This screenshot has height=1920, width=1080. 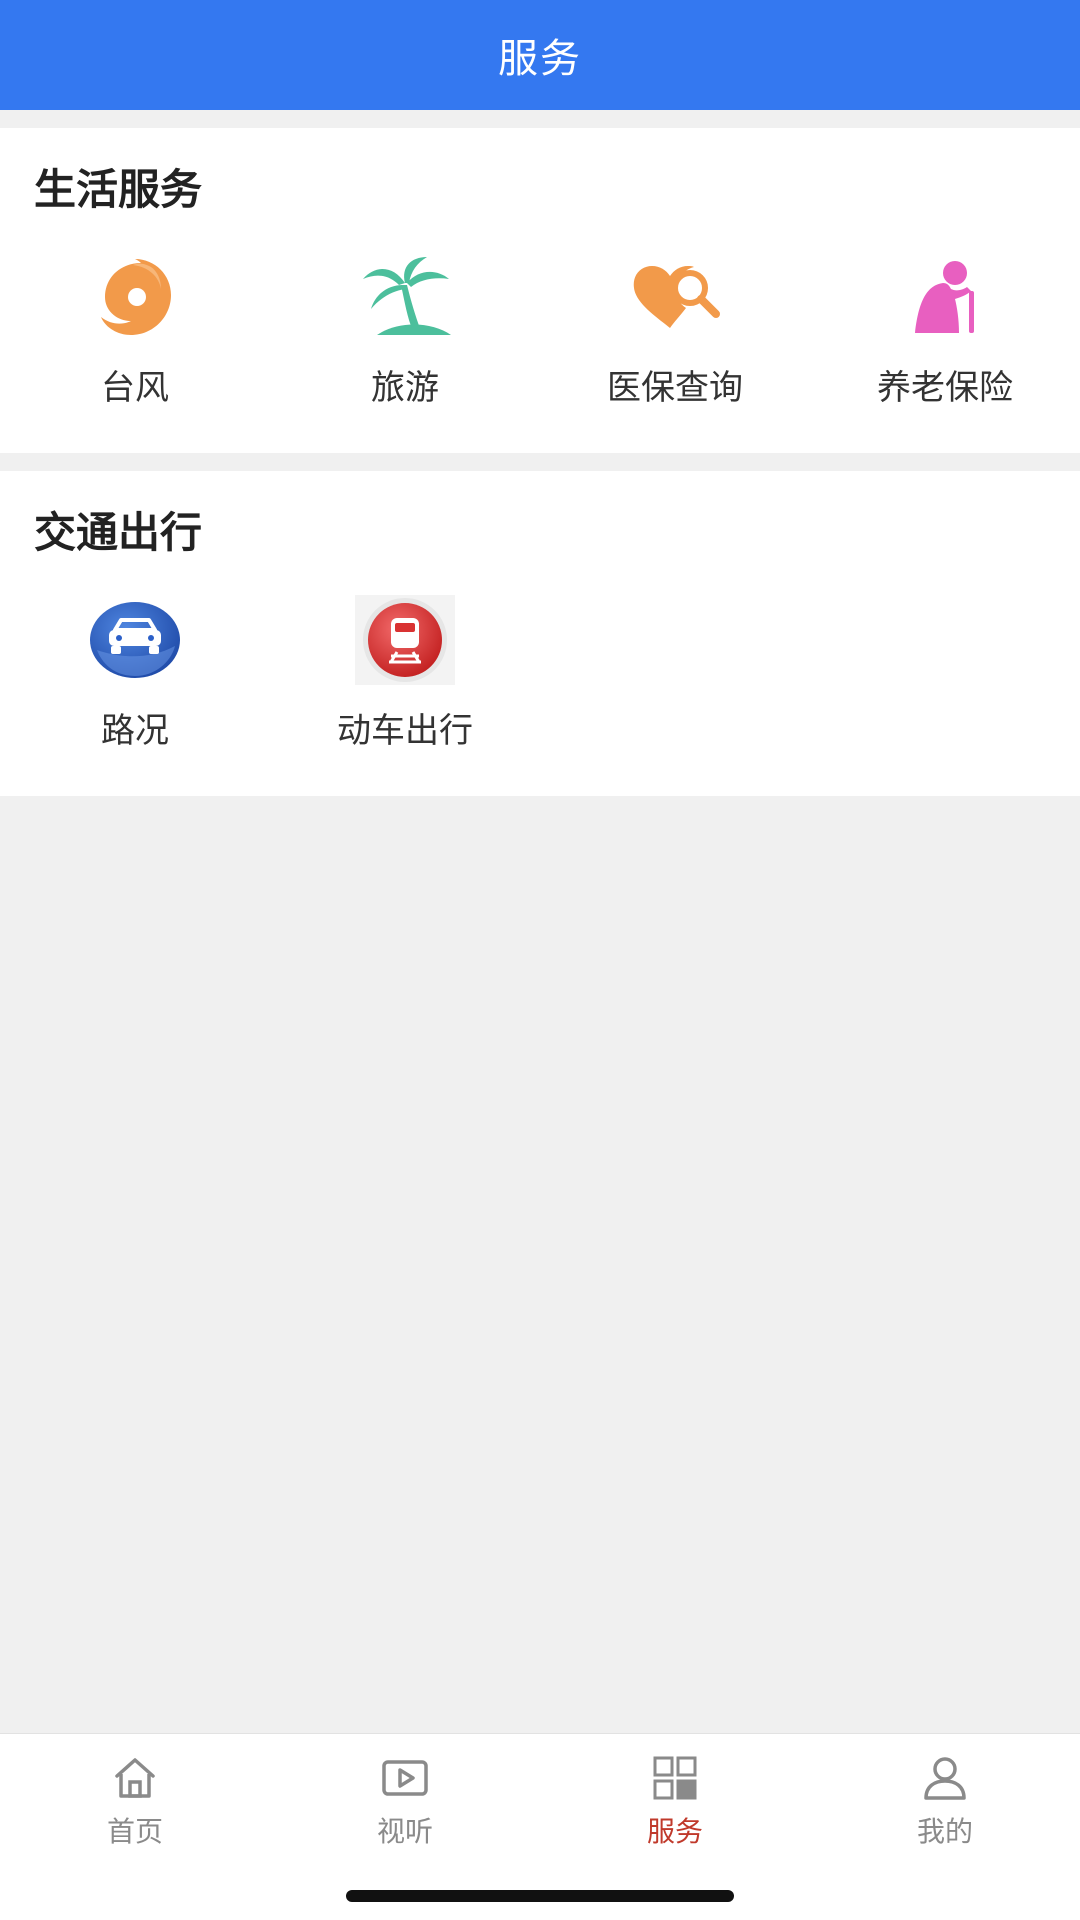 What do you see at coordinates (405, 1778) in the screenshot?
I see `play-icon` at bounding box center [405, 1778].